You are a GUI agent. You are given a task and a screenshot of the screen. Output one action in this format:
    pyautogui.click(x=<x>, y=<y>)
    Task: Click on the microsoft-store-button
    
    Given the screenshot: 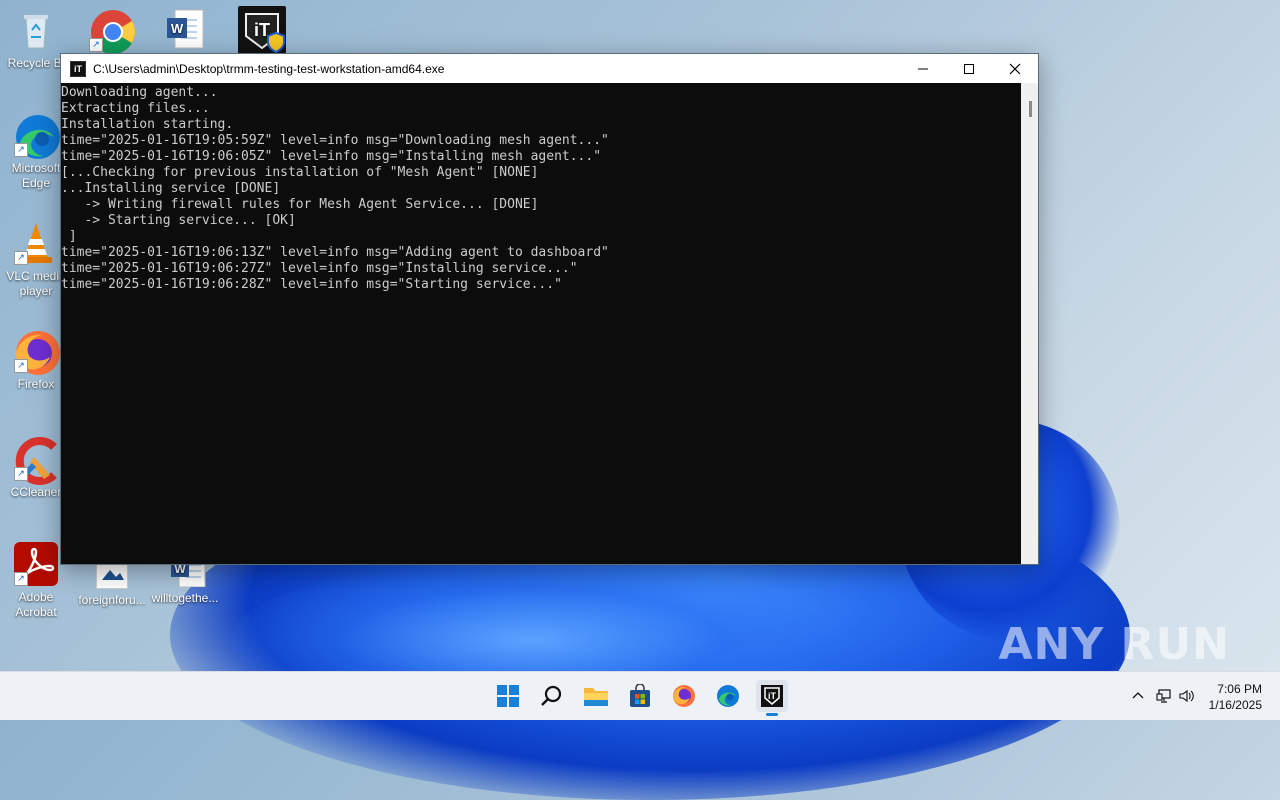 What is the action you would take?
    pyautogui.click(x=640, y=696)
    